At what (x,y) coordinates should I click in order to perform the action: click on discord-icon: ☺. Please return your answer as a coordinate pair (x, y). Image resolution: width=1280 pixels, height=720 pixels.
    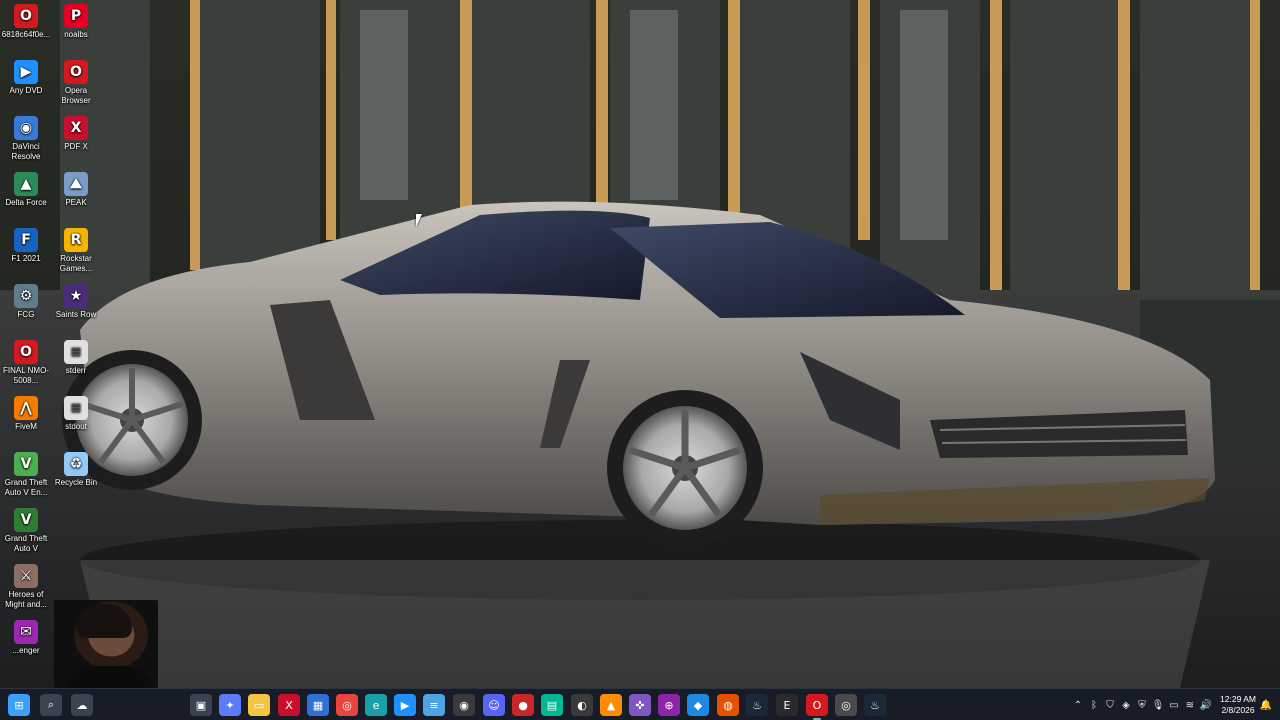
    Looking at the image, I should click on (494, 705).